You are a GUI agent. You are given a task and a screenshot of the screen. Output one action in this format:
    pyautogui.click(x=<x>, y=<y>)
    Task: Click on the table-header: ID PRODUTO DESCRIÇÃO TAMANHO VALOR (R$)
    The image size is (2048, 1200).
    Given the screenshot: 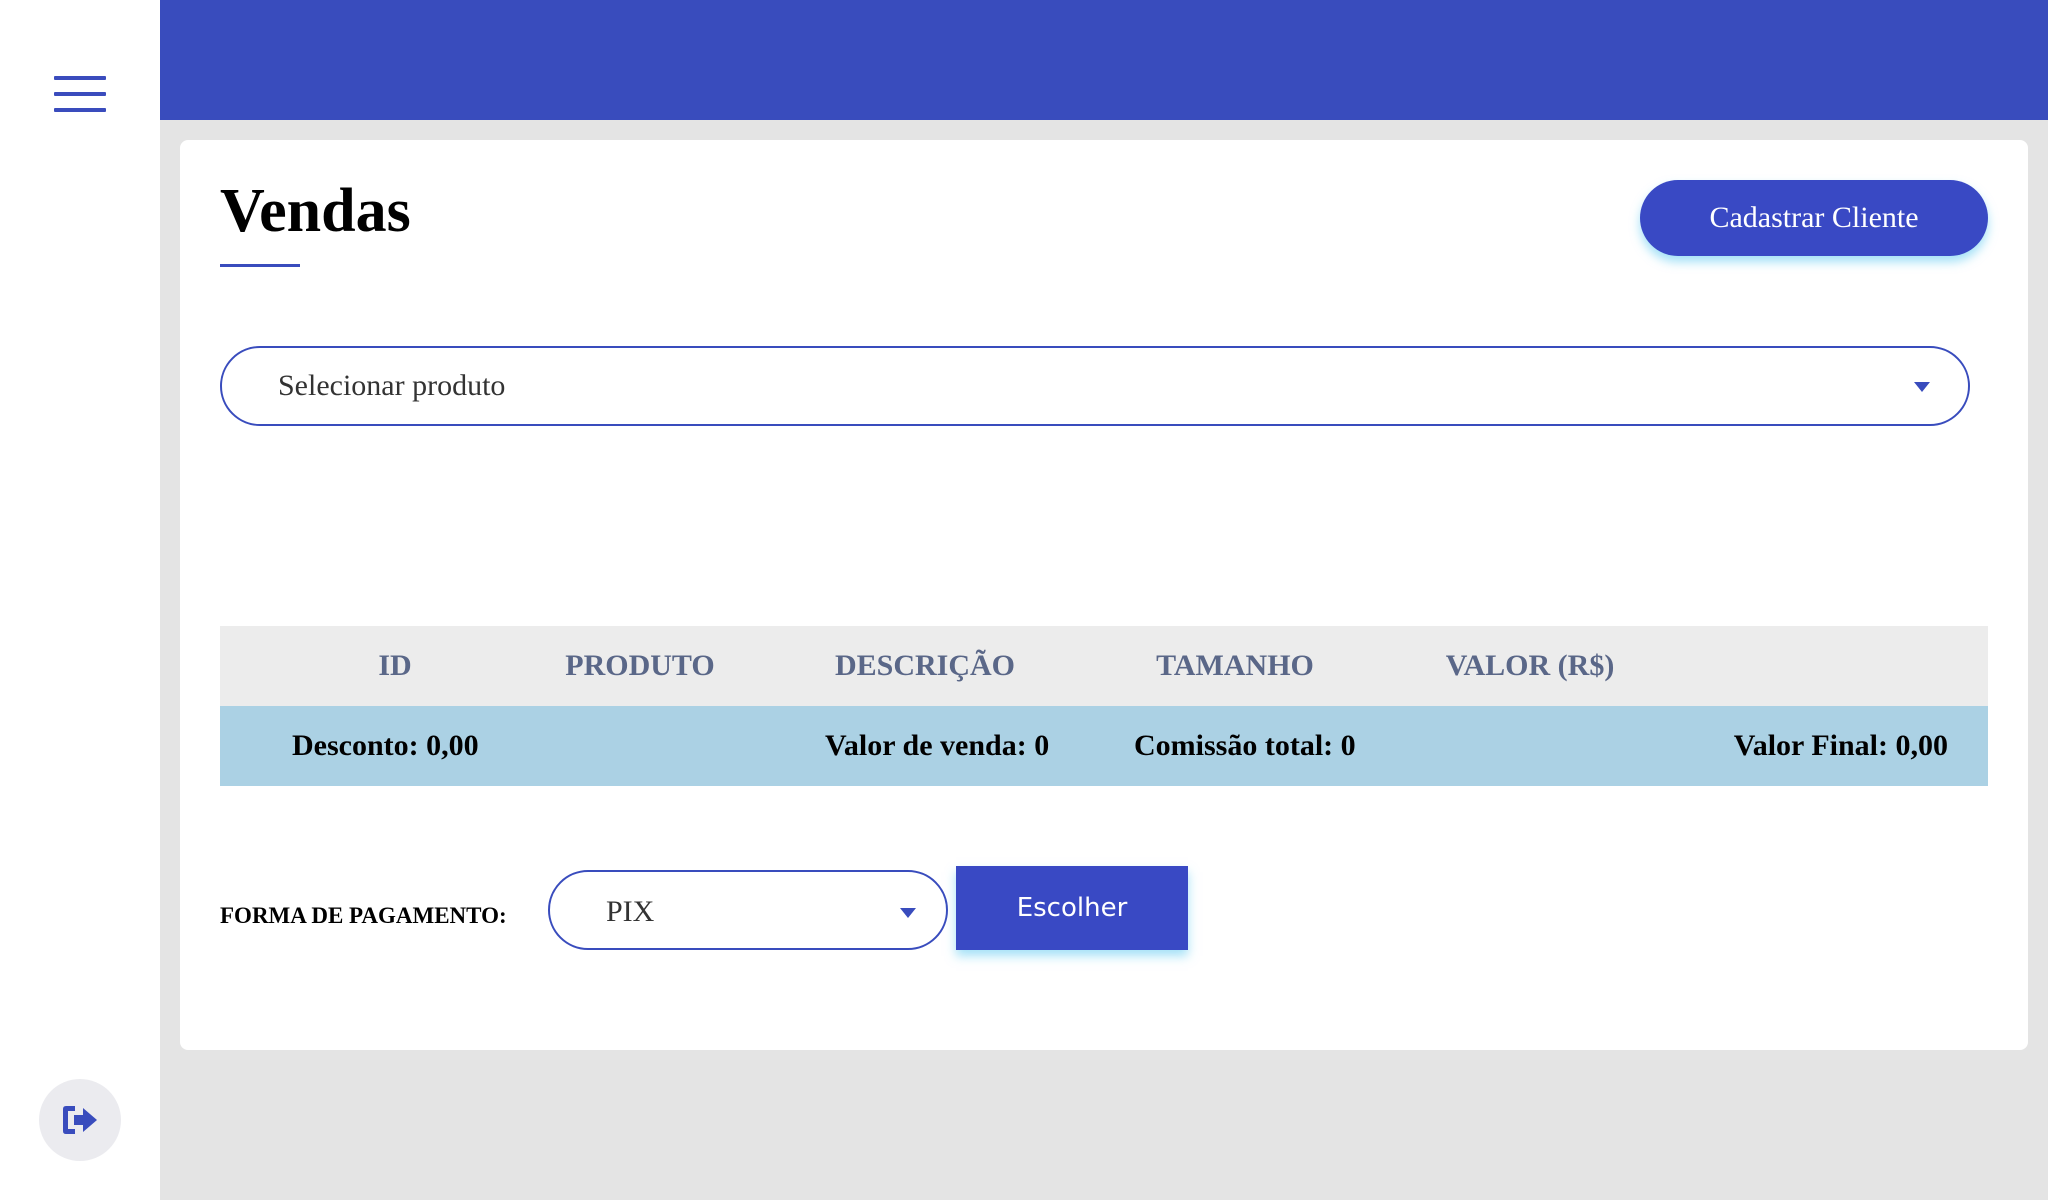 What is the action you would take?
    pyautogui.click(x=1104, y=666)
    